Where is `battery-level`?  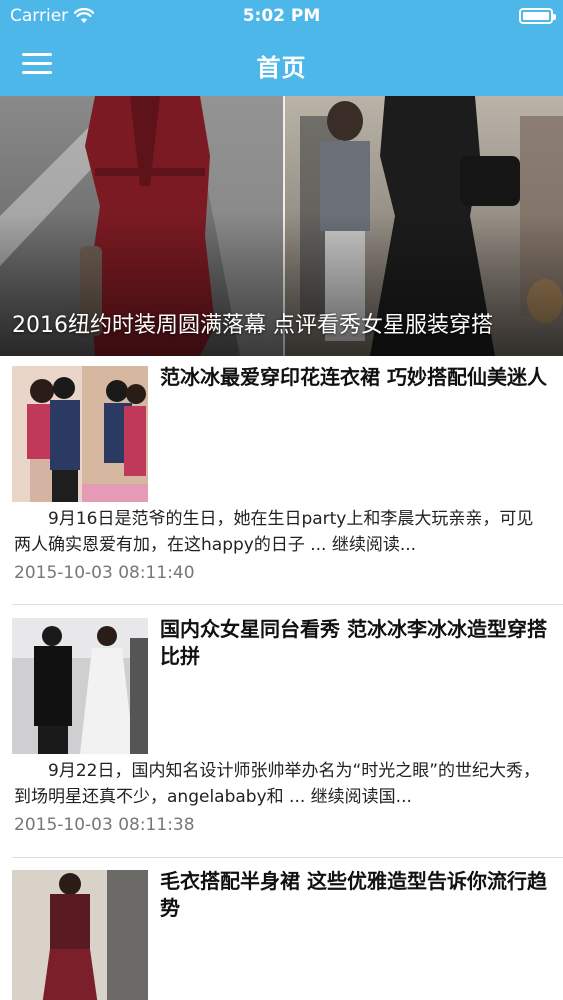 battery-level is located at coordinates (536, 16).